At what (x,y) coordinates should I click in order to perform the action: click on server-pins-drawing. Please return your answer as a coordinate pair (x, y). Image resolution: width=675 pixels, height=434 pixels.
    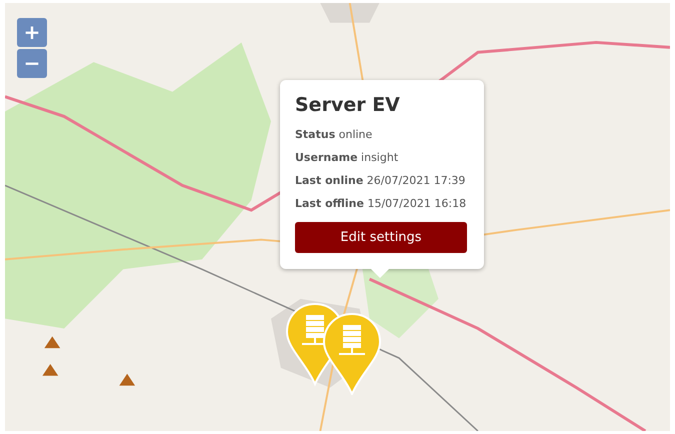
    Looking at the image, I should click on (333, 349).